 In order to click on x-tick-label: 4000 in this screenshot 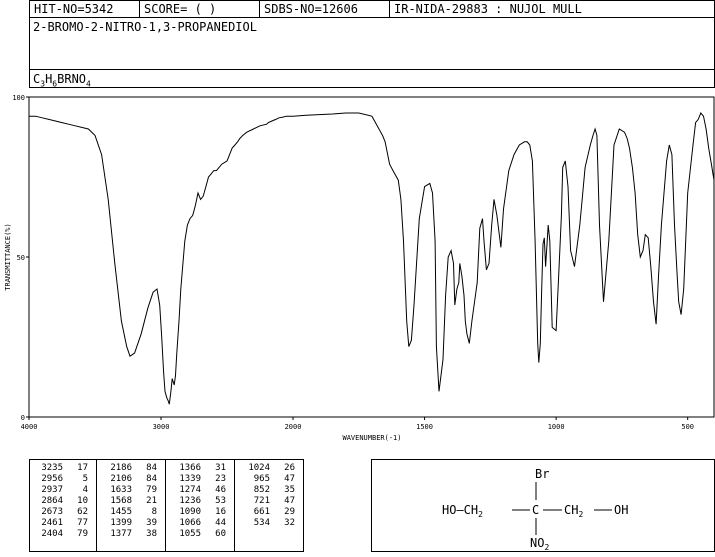, I will do `click(29, 427)`.